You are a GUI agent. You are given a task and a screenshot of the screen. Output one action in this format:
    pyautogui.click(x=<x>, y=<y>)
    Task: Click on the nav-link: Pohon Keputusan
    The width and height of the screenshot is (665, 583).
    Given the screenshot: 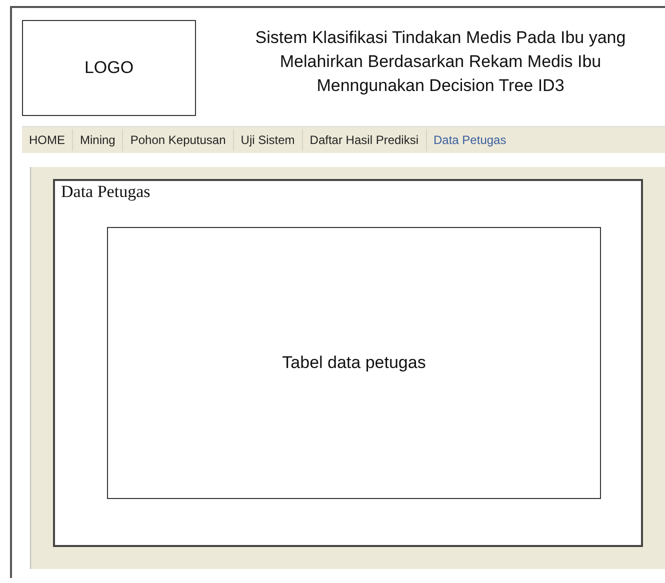 What is the action you would take?
    pyautogui.click(x=177, y=140)
    